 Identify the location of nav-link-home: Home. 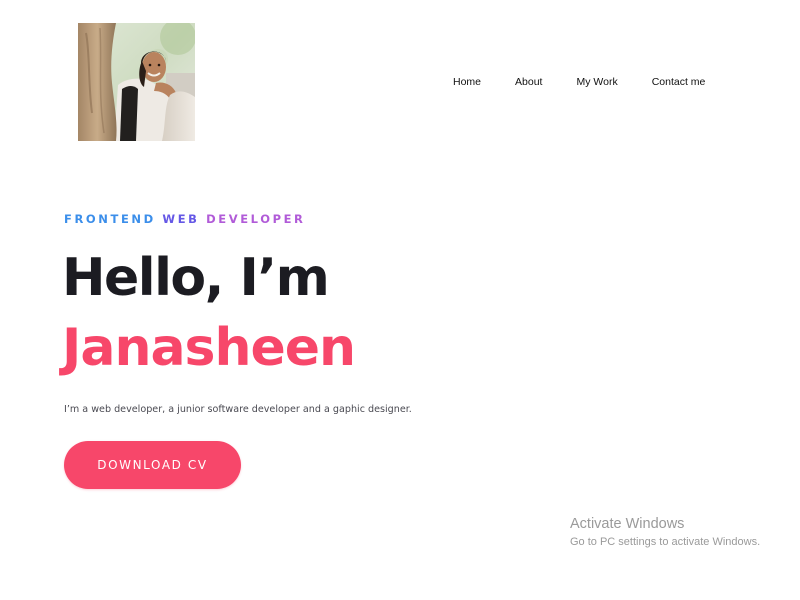
(467, 82).